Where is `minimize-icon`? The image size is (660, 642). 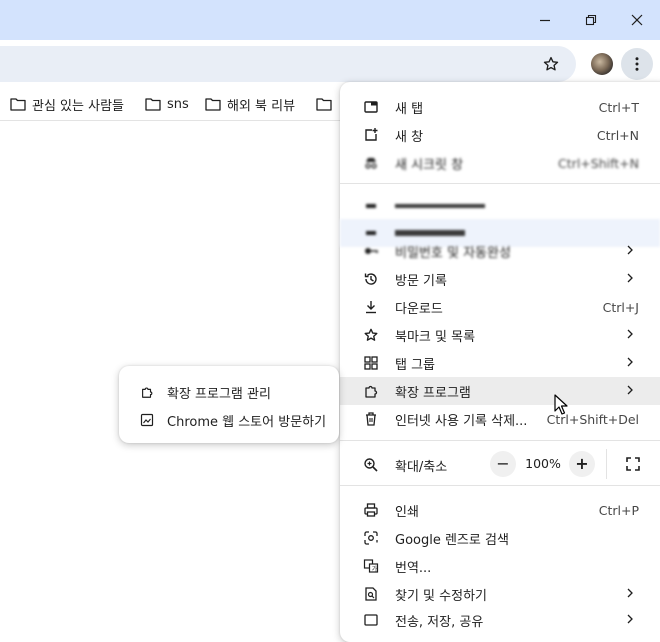 minimize-icon is located at coordinates (545, 20).